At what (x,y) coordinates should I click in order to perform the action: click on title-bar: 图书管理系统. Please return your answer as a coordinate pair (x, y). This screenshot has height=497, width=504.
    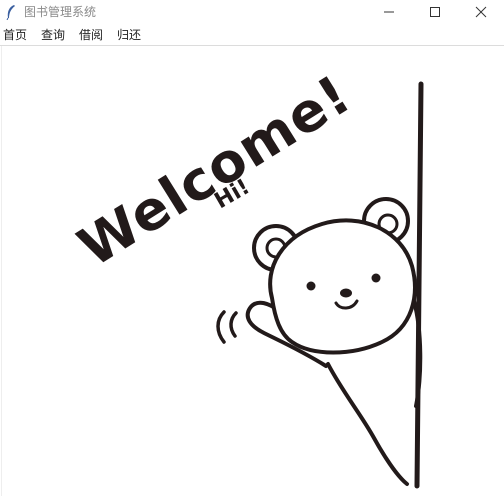
    Looking at the image, I should click on (252, 12).